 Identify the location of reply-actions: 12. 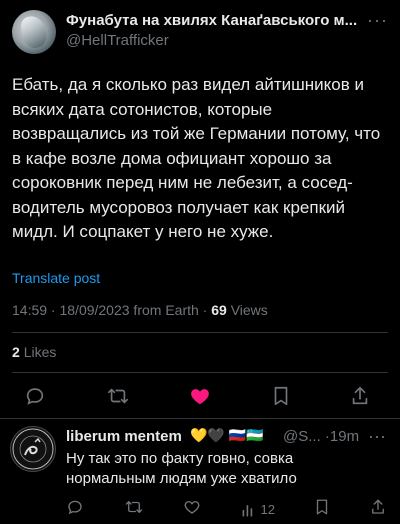
(226, 509).